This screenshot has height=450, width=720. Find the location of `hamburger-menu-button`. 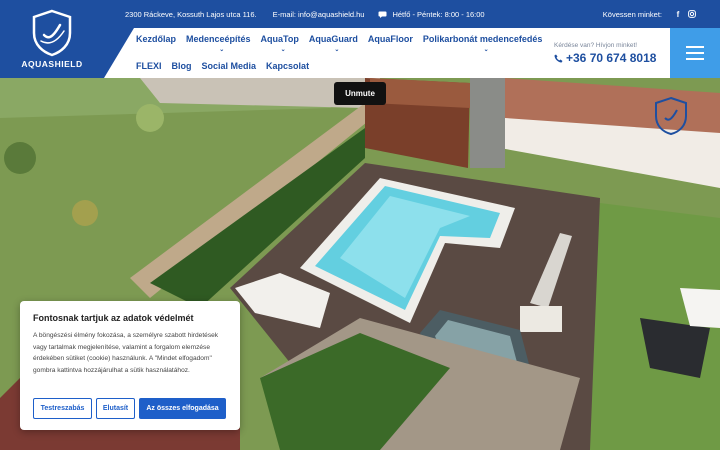

hamburger-menu-button is located at coordinates (695, 53).